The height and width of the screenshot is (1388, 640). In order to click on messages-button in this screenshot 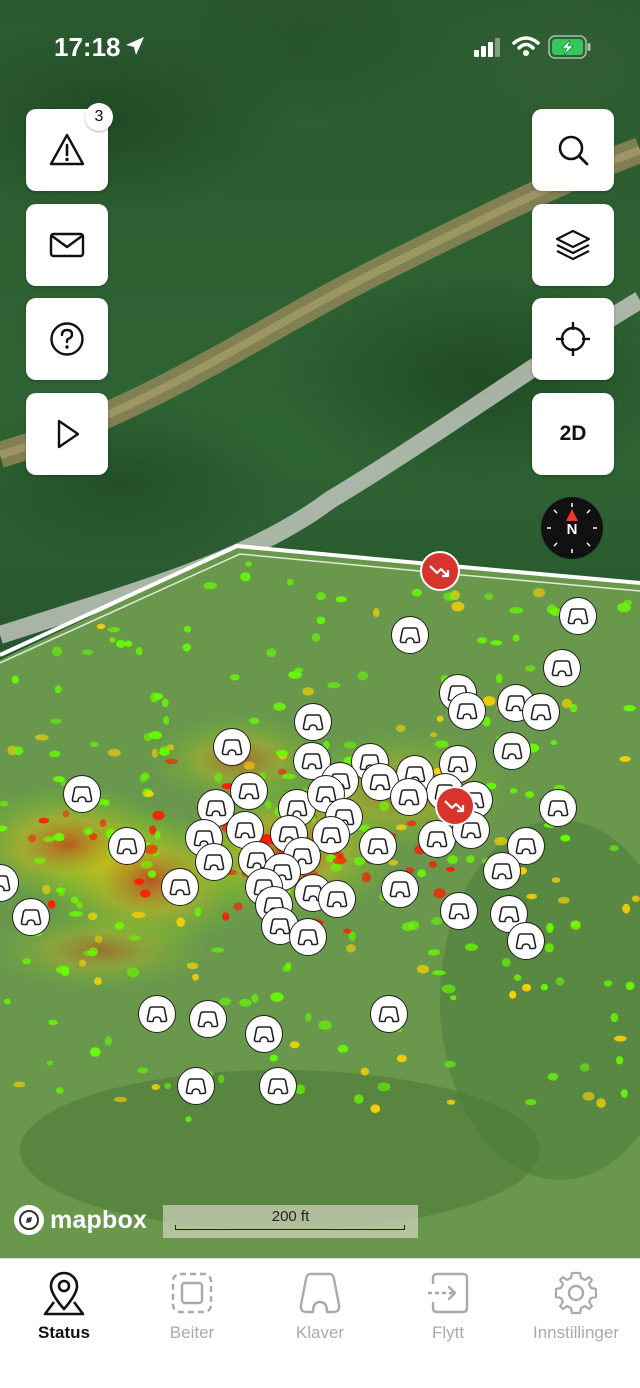, I will do `click(67, 245)`.